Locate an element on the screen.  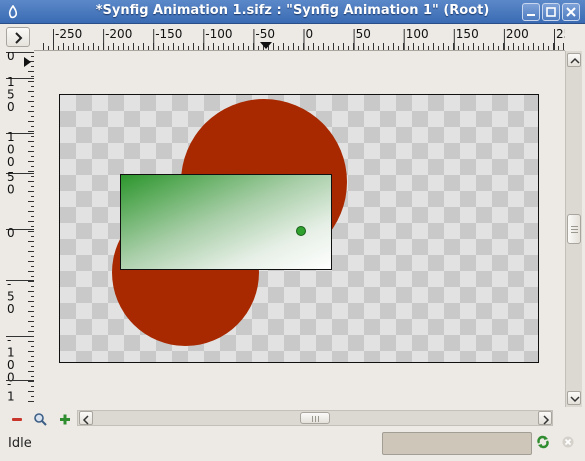
ruler-label: 50 is located at coordinates (363, 34).